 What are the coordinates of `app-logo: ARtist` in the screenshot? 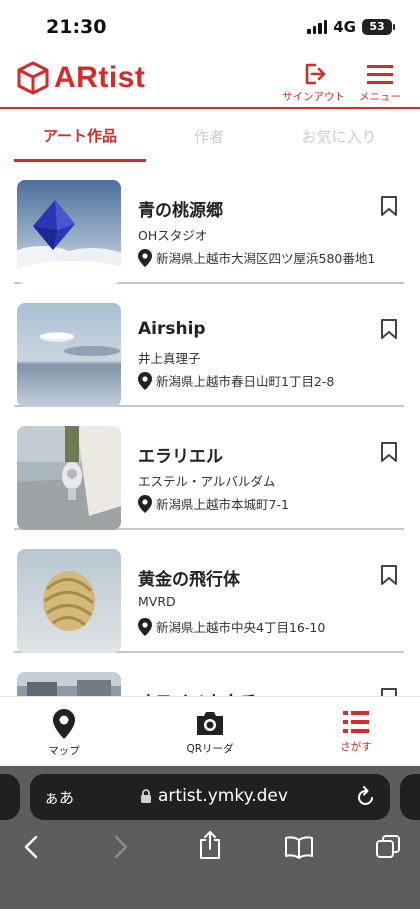 It's located at (80, 78).